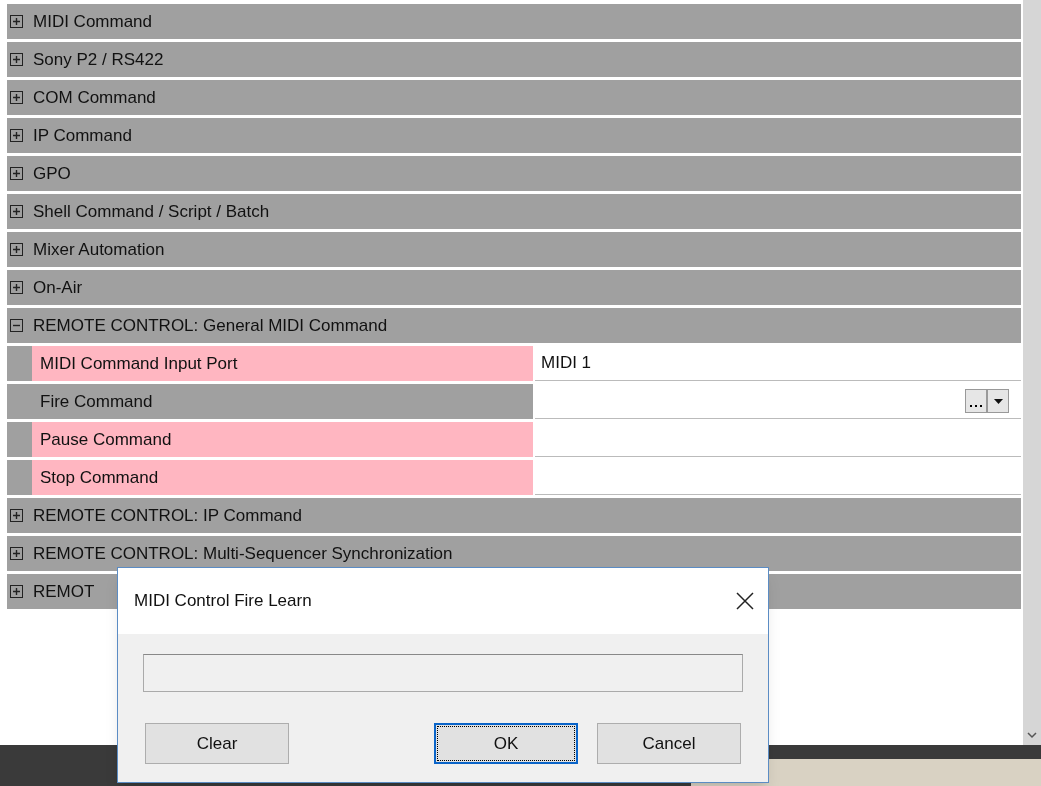 The image size is (1041, 786). Describe the element at coordinates (223, 601) in the screenshot. I see `dialog-title: MIDI Control Fire Learn` at that location.